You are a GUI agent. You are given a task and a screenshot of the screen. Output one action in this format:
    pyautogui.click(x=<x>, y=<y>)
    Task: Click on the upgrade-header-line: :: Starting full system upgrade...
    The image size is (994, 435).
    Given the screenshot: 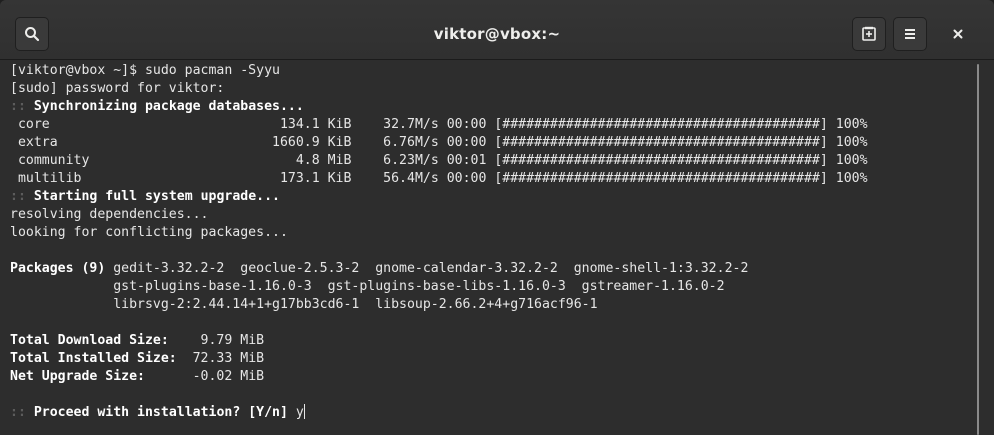 What is the action you would take?
    pyautogui.click(x=439, y=197)
    